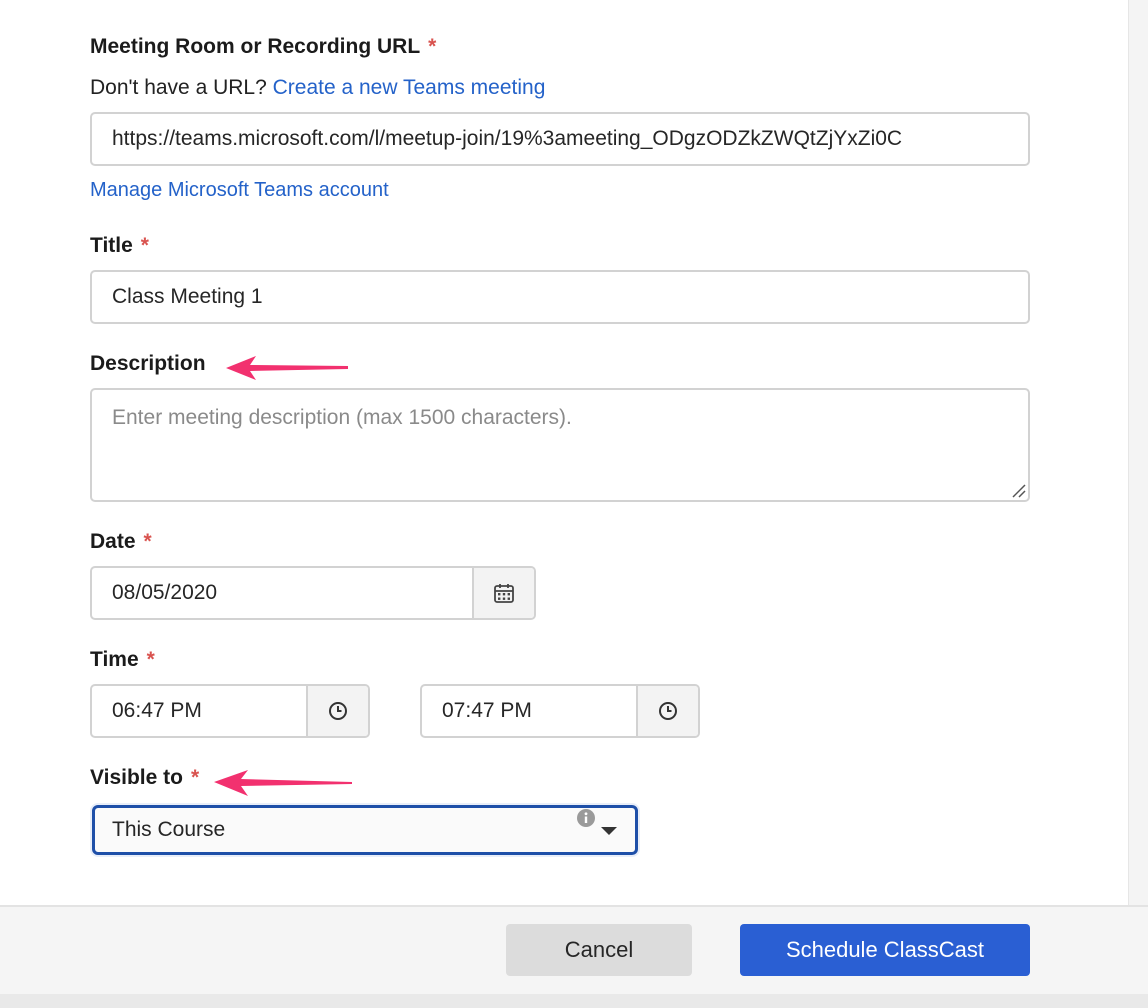 This screenshot has width=1148, height=1008. Describe the element at coordinates (365, 830) in the screenshot. I see `visible-to-select: This Course` at that location.